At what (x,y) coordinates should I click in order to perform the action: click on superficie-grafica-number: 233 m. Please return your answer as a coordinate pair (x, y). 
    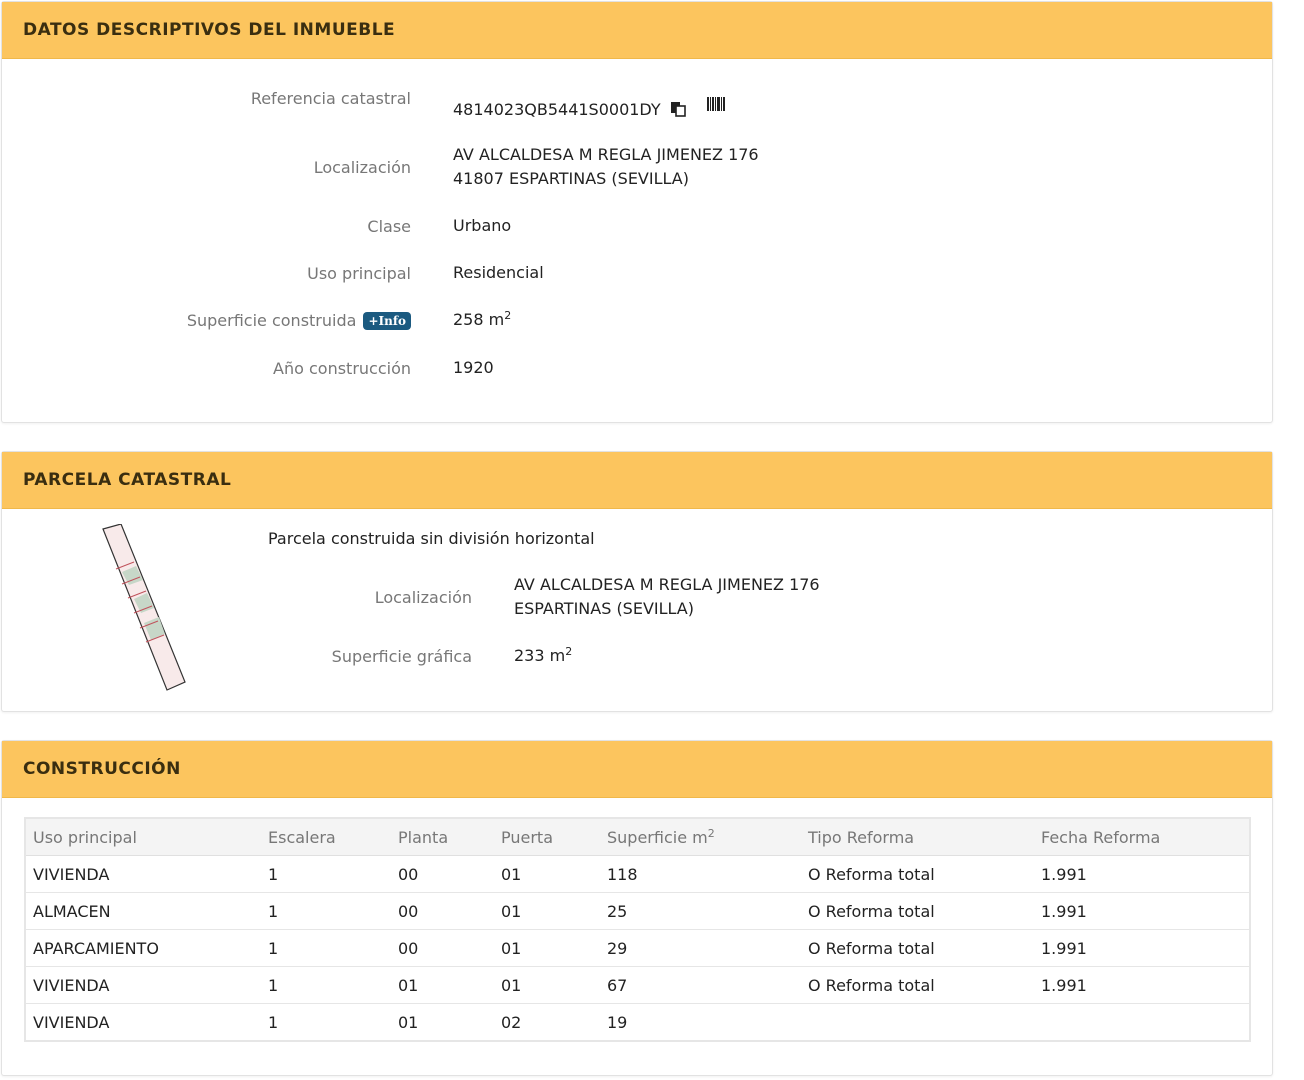
    Looking at the image, I should click on (540, 655).